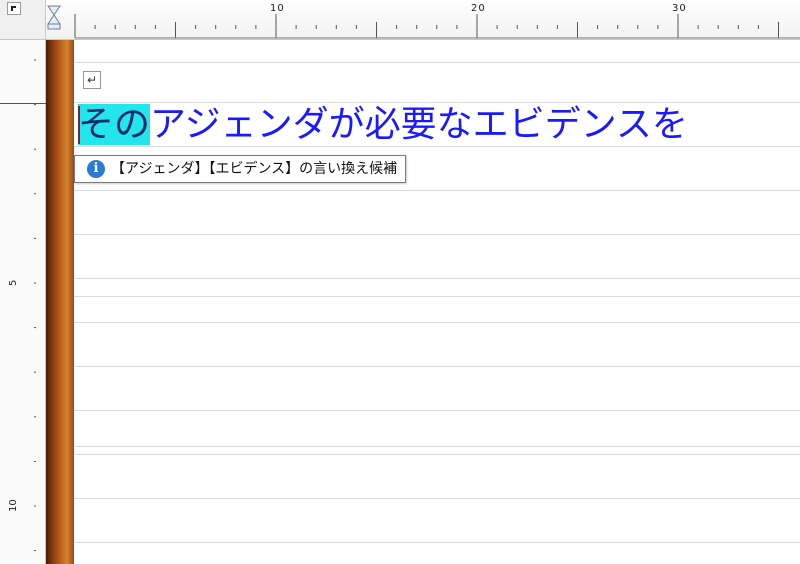 This screenshot has width=800, height=564. Describe the element at coordinates (60, 302) in the screenshot. I see `margin-bar` at that location.